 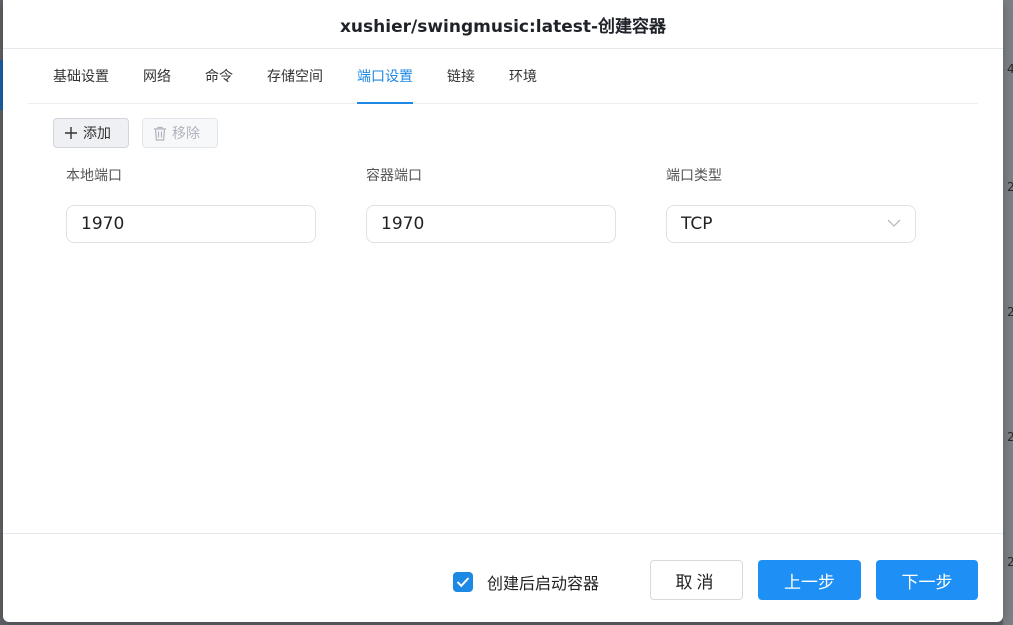 I want to click on trash-icon, so click(x=160, y=133).